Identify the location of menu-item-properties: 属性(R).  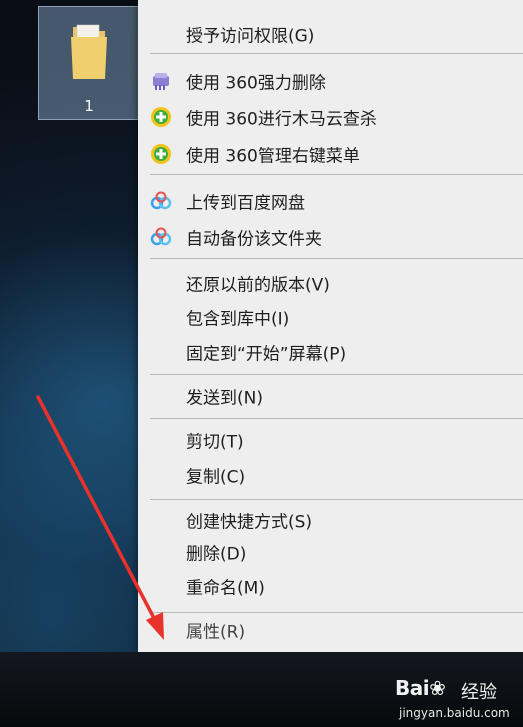
(330, 630).